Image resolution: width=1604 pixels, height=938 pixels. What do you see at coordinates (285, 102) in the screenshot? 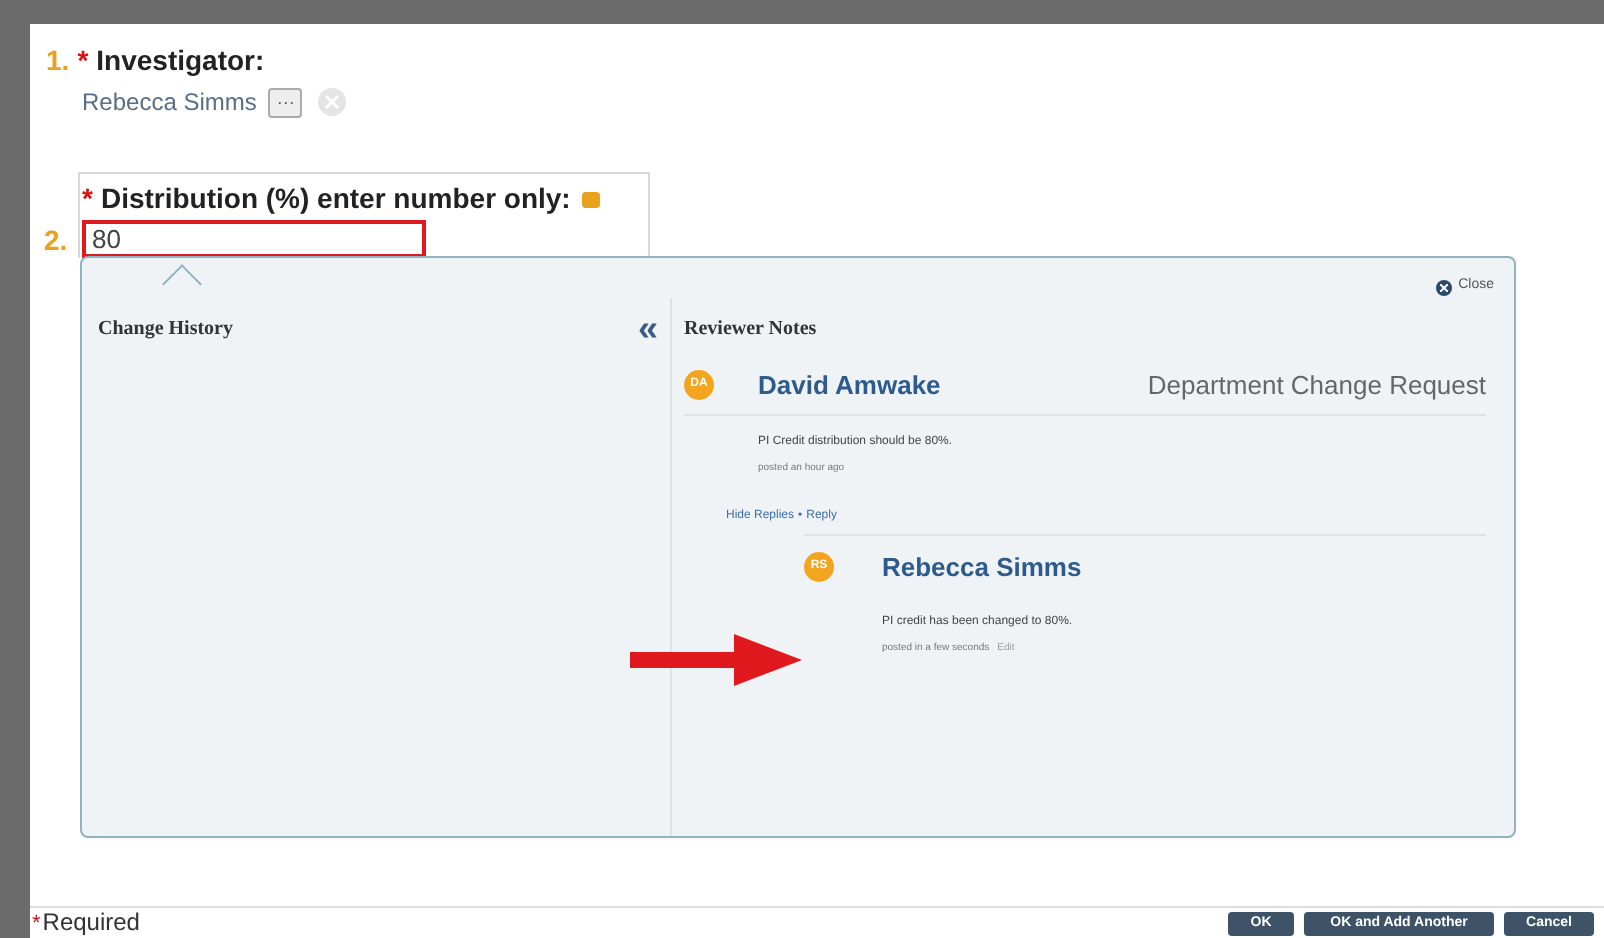
I see `lookup-button: ···` at bounding box center [285, 102].